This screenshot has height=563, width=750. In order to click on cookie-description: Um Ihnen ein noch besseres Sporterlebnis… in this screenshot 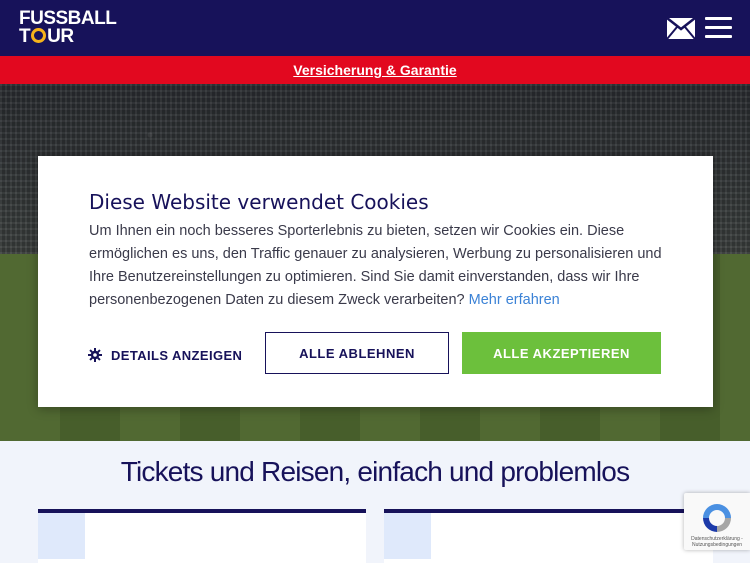, I will do `click(375, 265)`.